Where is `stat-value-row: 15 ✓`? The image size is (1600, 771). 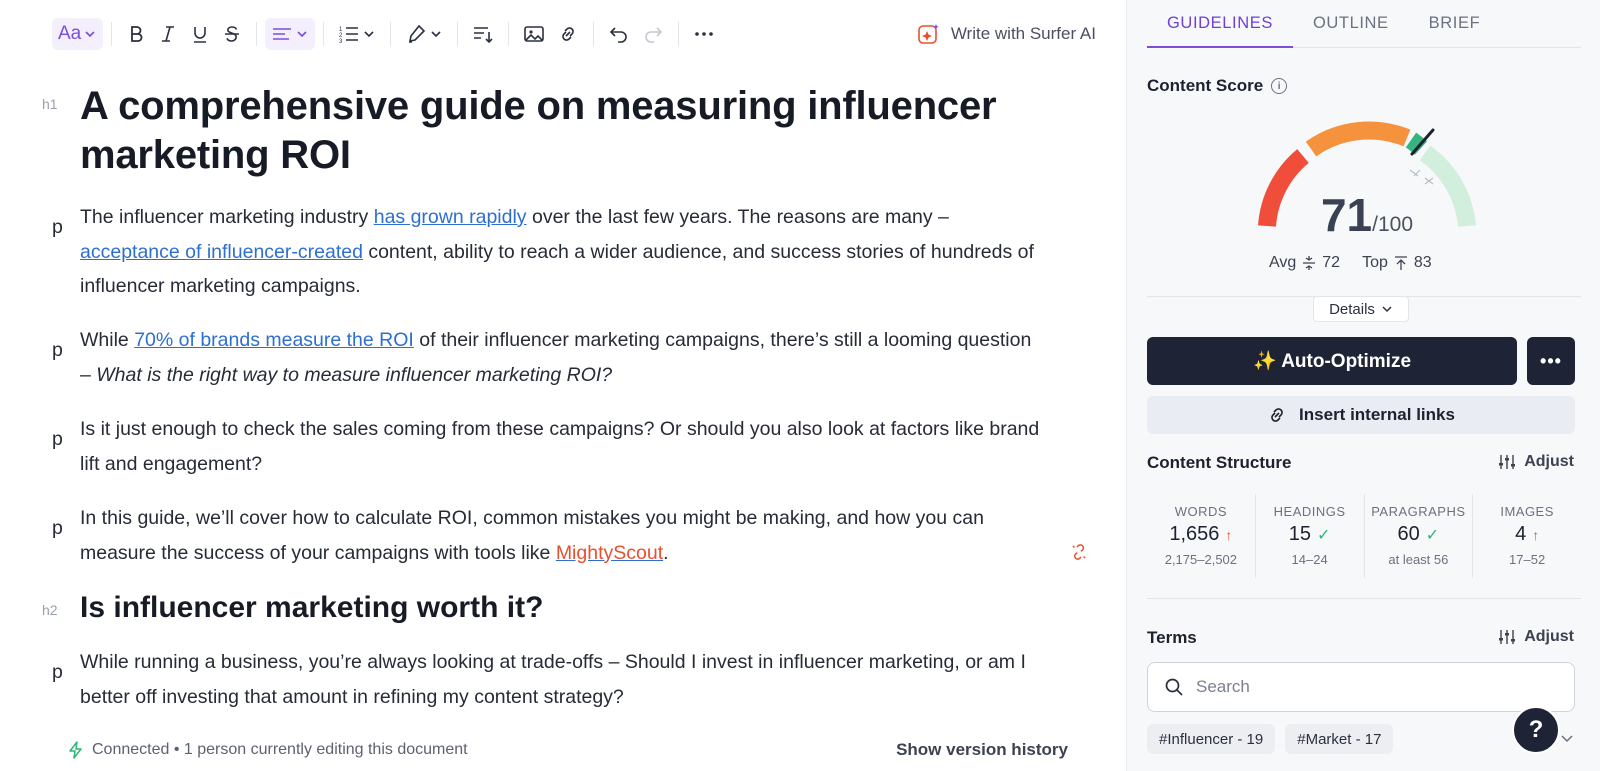
stat-value-row: 15 ✓ is located at coordinates (1310, 534).